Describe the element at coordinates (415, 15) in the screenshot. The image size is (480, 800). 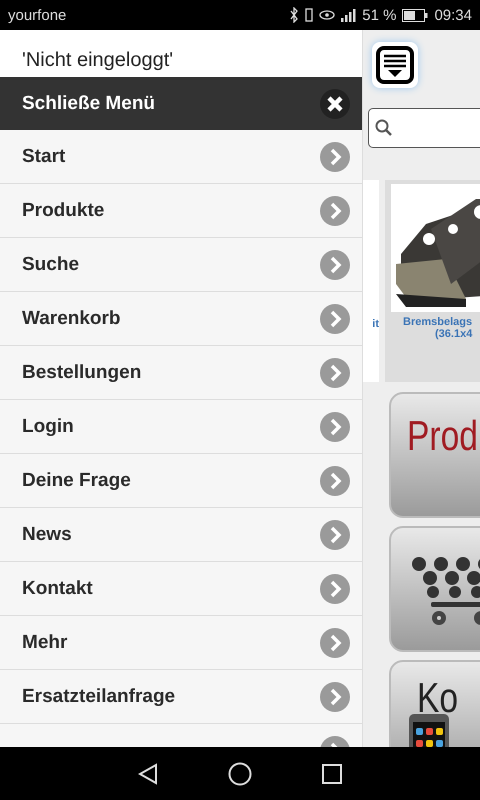
I see `battery-icon` at that location.